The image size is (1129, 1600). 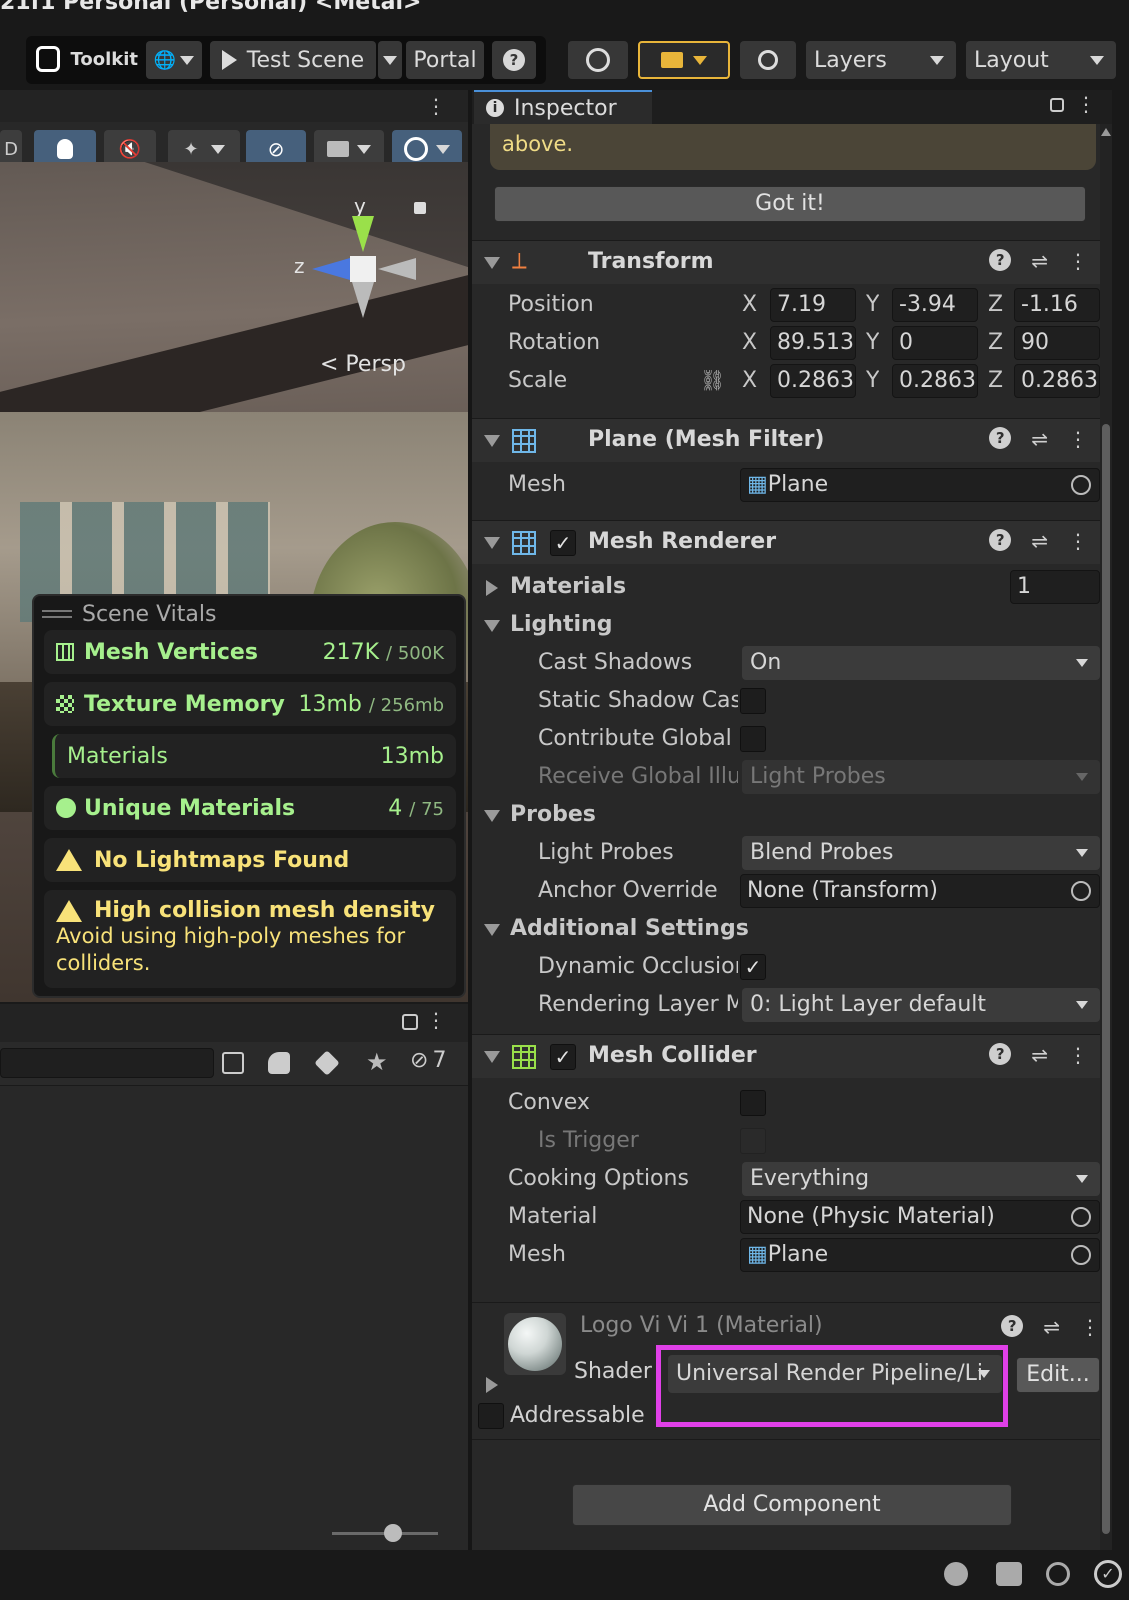 What do you see at coordinates (363, 364) in the screenshot?
I see `persp-label: < Persp` at bounding box center [363, 364].